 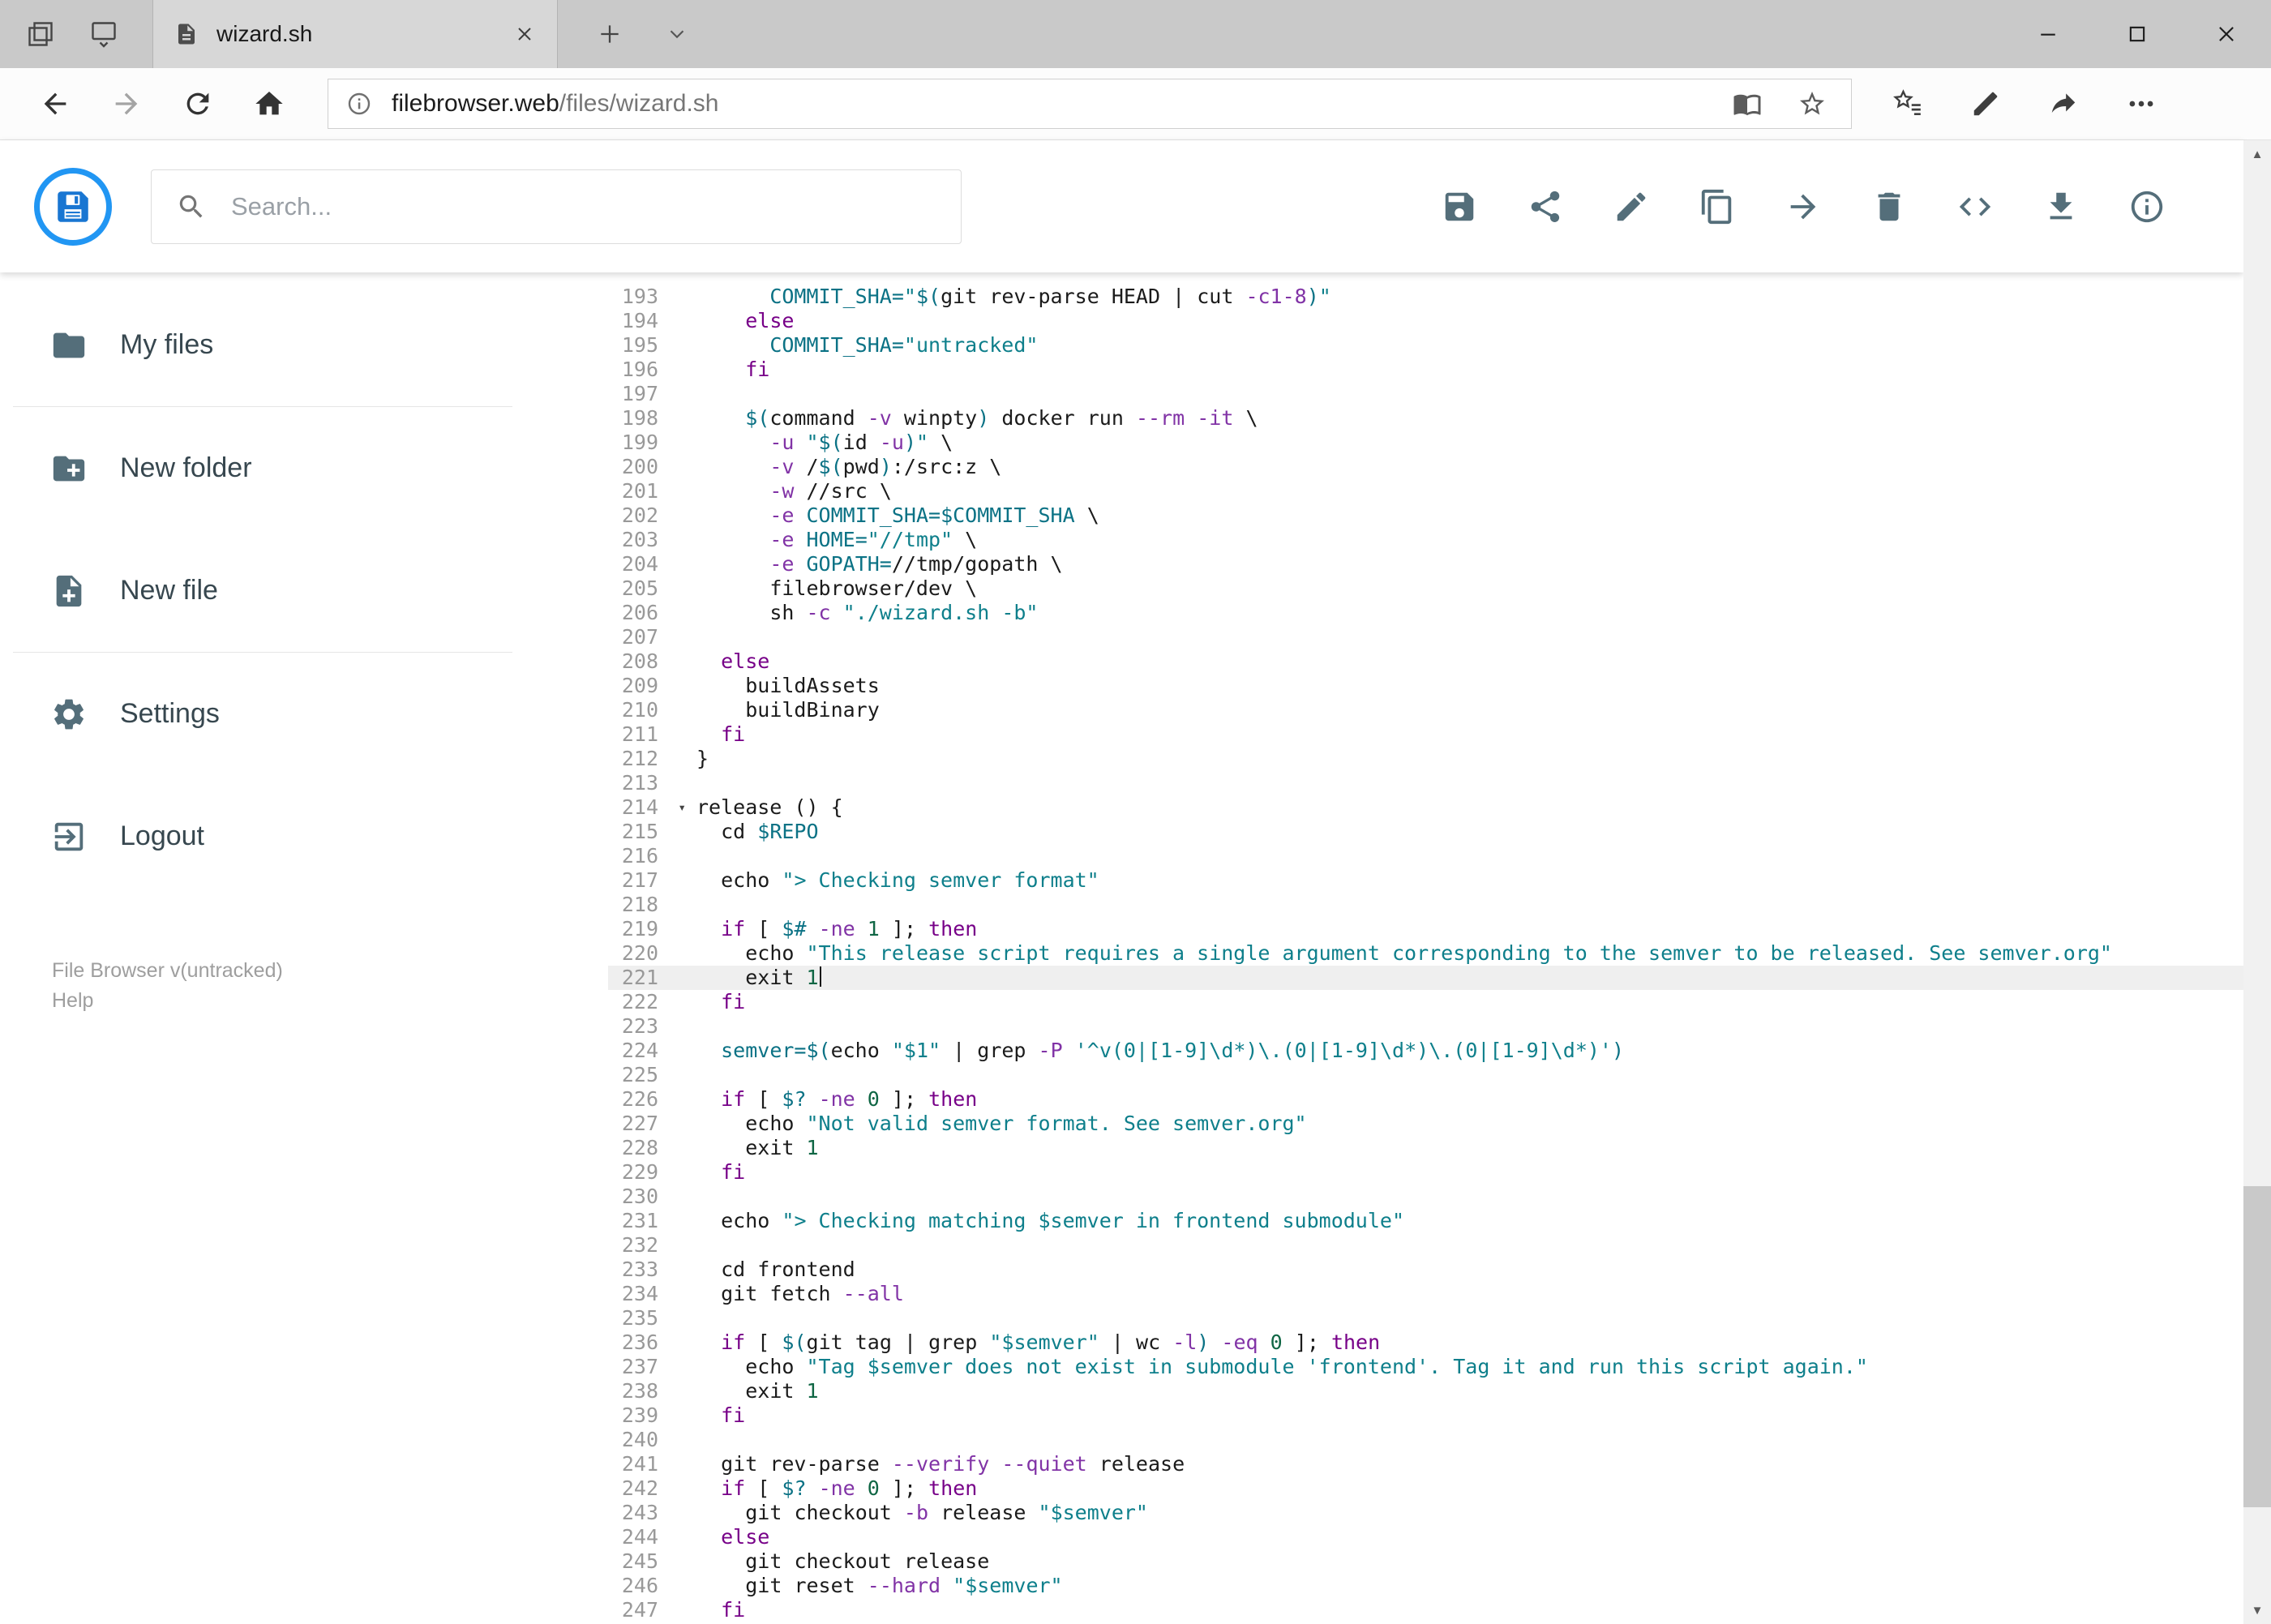 What do you see at coordinates (682, 808) in the screenshot?
I see `fold-marker-icon: ▾` at bounding box center [682, 808].